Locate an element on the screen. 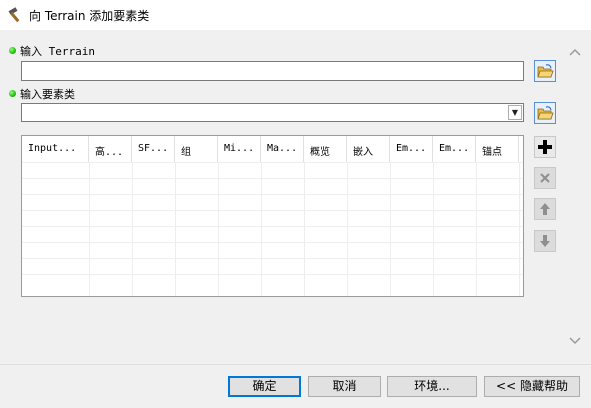 The image size is (591, 408). arrow-up-icon is located at coordinates (545, 209).